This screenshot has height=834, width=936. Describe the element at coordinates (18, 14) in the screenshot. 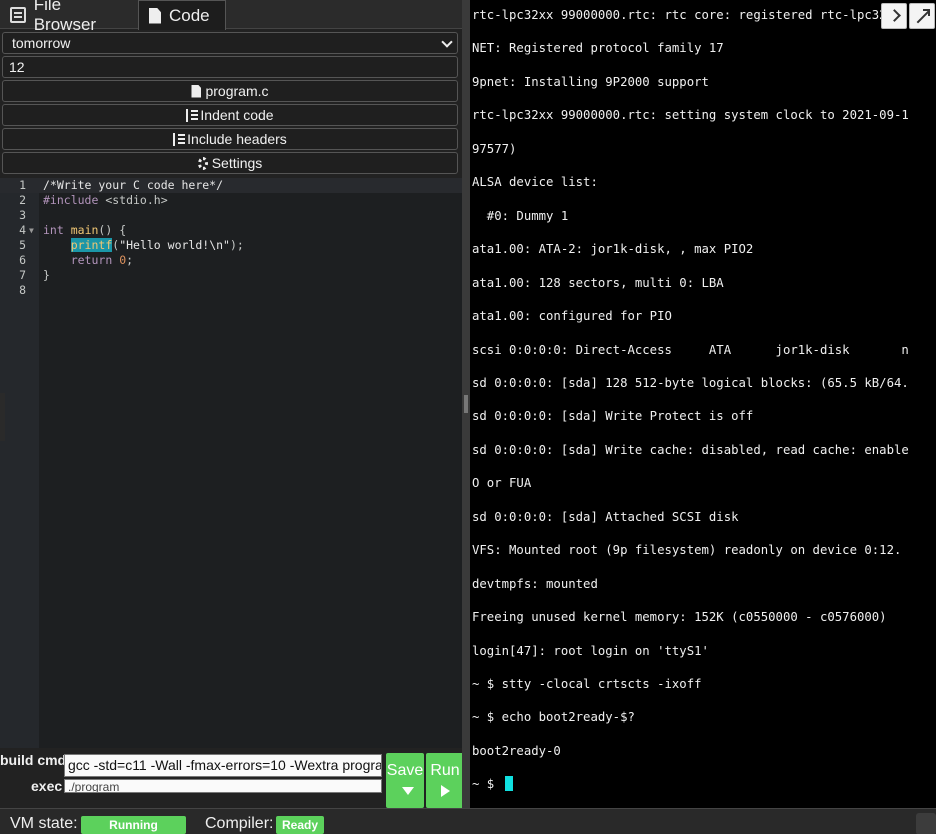

I see `list-icon` at that location.